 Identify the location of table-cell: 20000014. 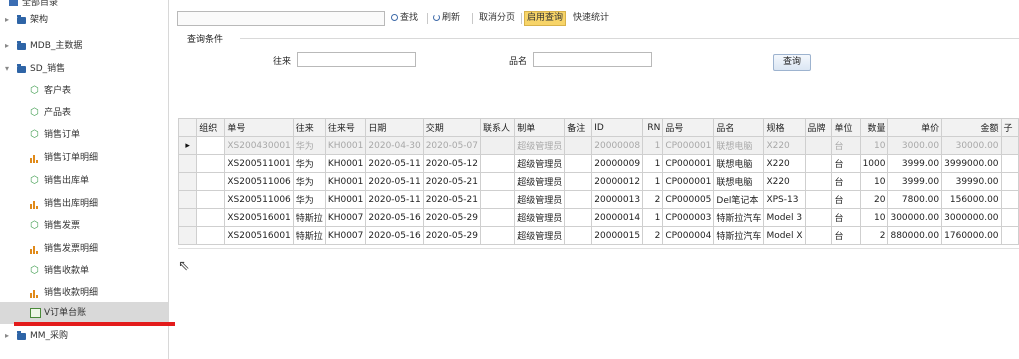
(617, 217).